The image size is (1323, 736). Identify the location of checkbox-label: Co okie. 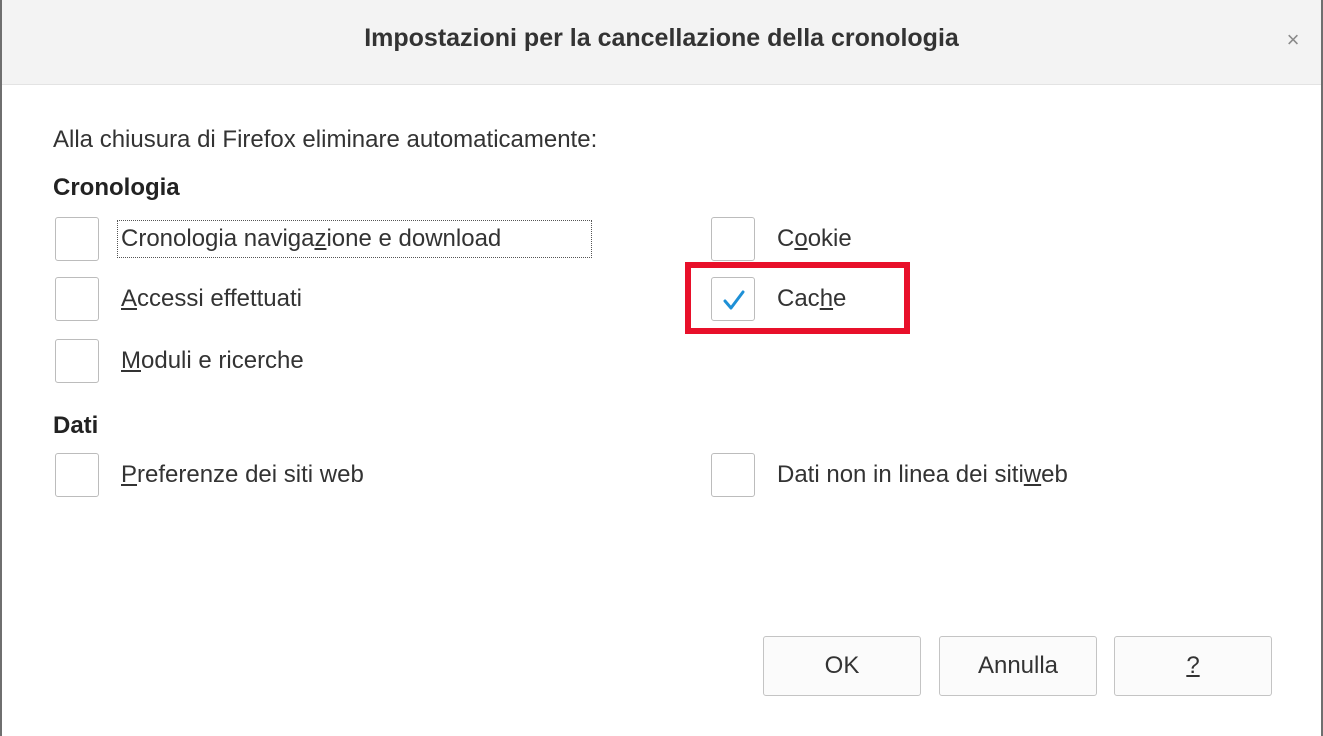
(814, 238).